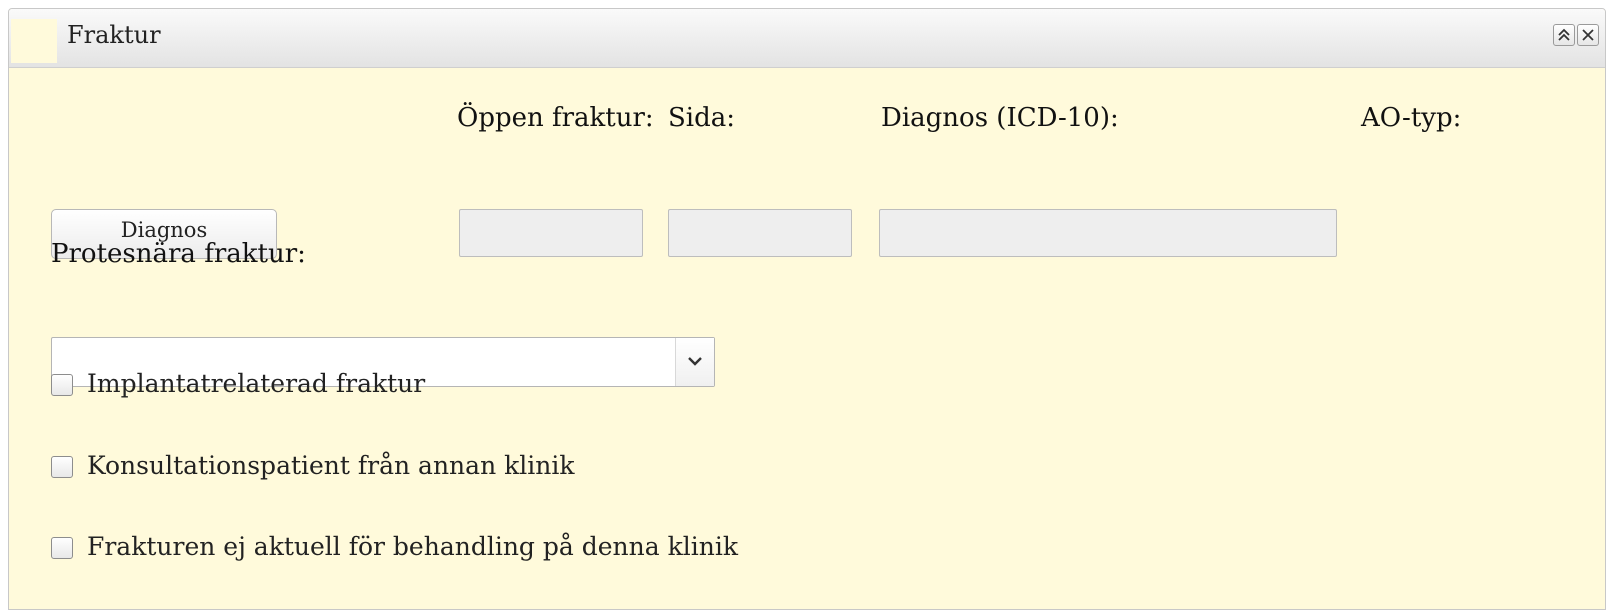 The image size is (1612, 610). I want to click on diagnosis-label: Diagnos (ICD-10):, so click(1000, 118).